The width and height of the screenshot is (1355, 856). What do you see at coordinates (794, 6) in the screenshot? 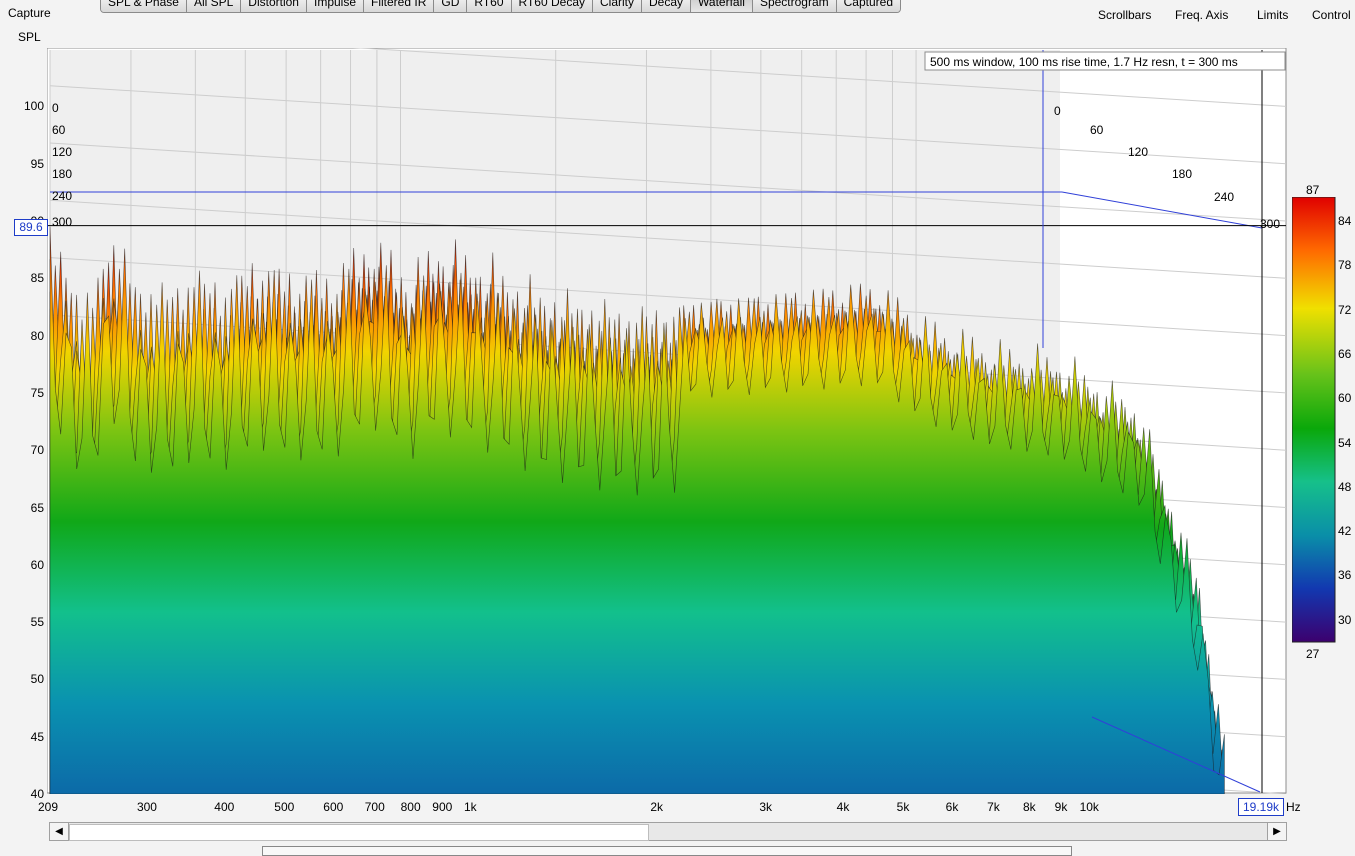
I see `tab-spectrogram: Spectrogram` at bounding box center [794, 6].